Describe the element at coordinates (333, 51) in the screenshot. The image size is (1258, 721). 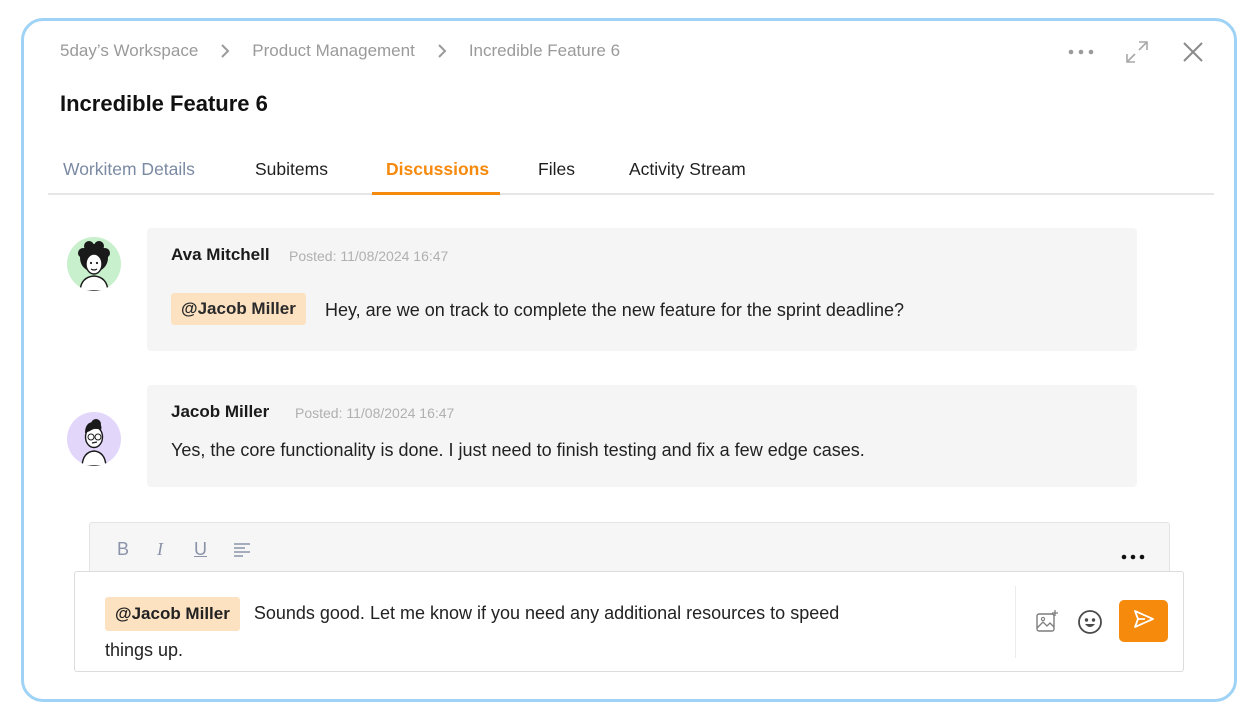
I see `breadcrumb-project: Product Management` at that location.